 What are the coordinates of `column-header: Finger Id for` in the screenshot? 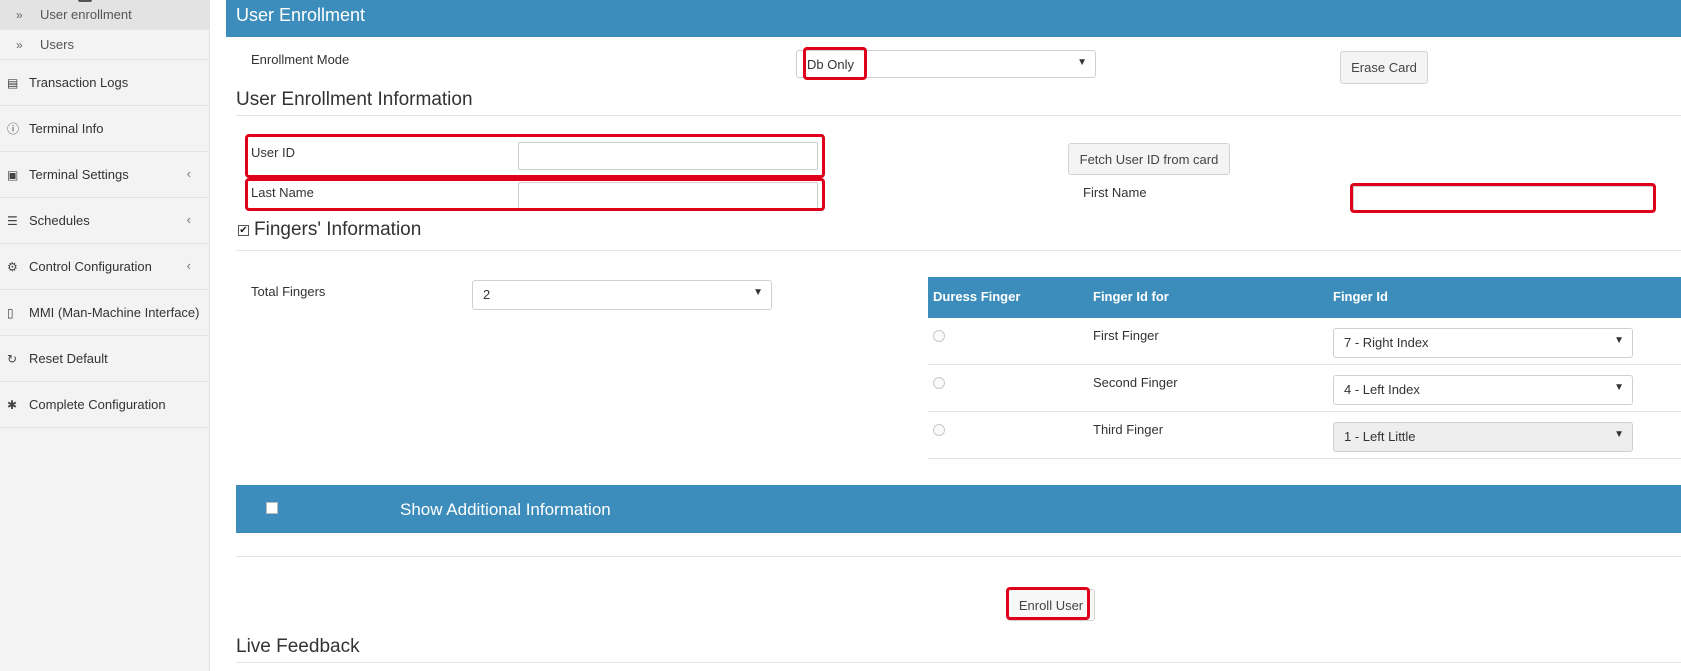 It's located at (1131, 296).